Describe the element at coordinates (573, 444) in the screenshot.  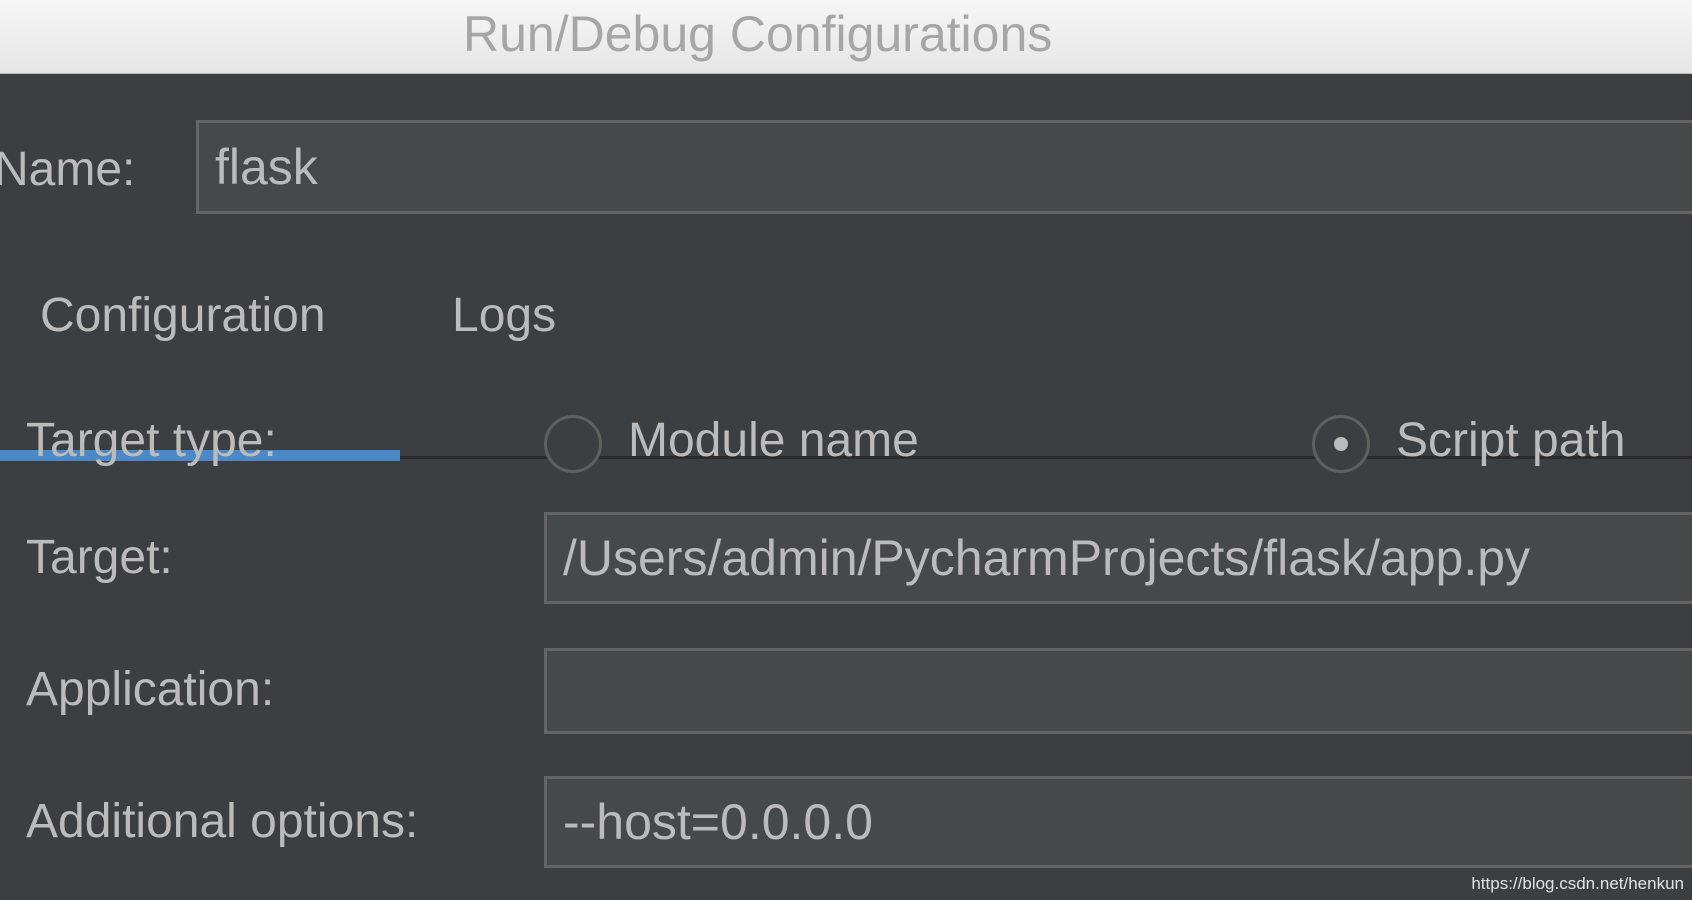
I see `radio-module-name` at that location.